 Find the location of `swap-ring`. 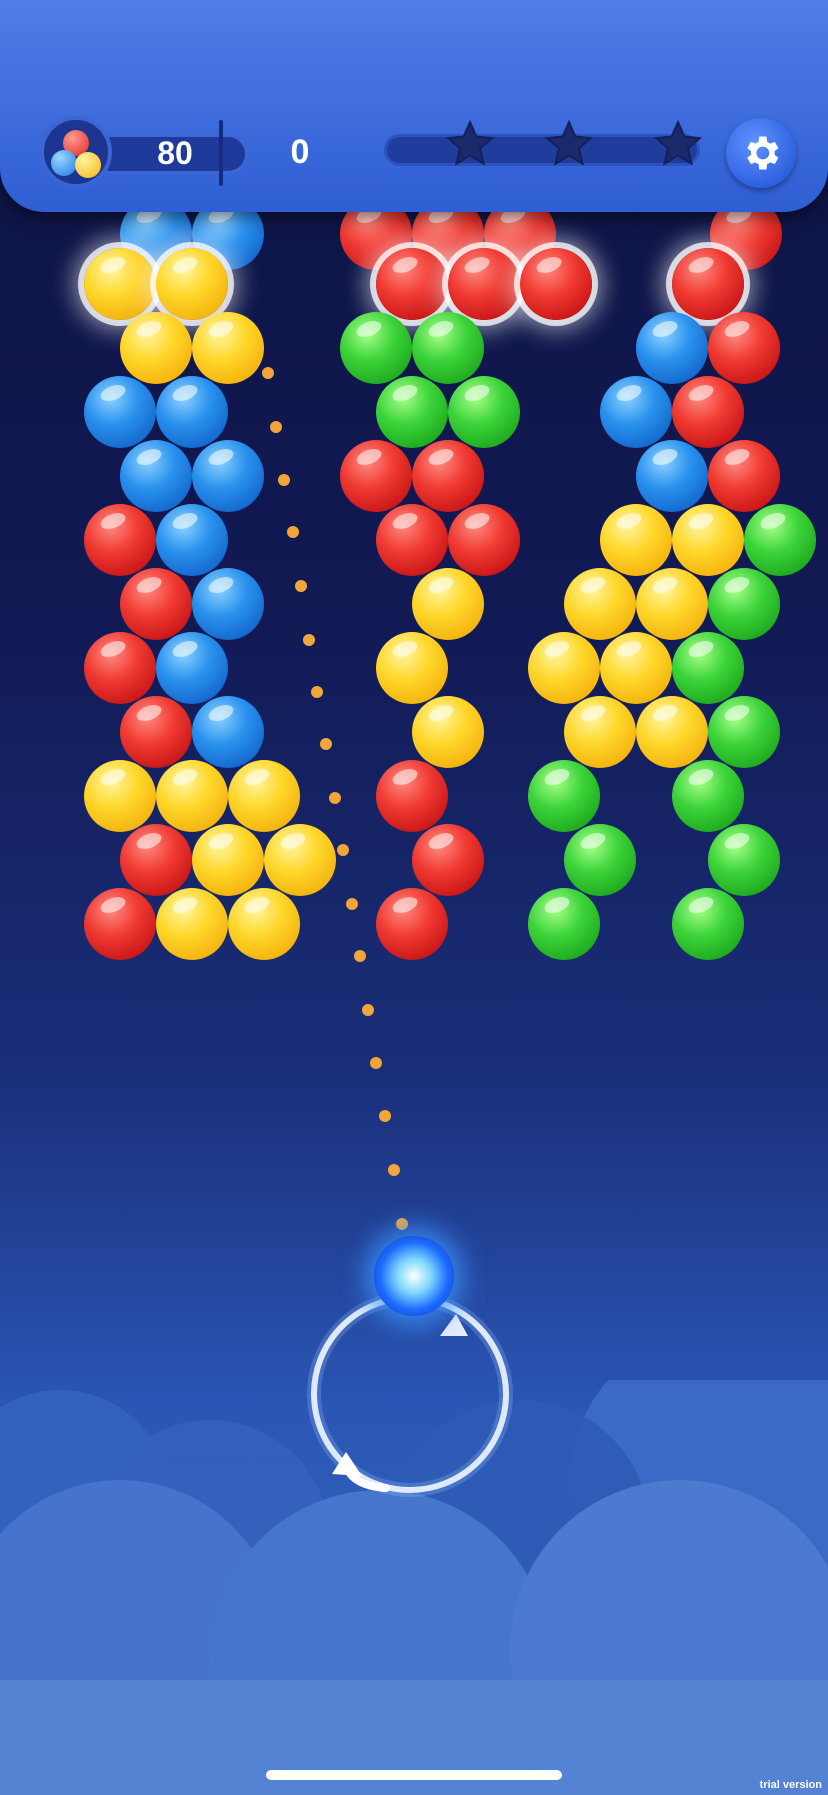

swap-ring is located at coordinates (410, 1394).